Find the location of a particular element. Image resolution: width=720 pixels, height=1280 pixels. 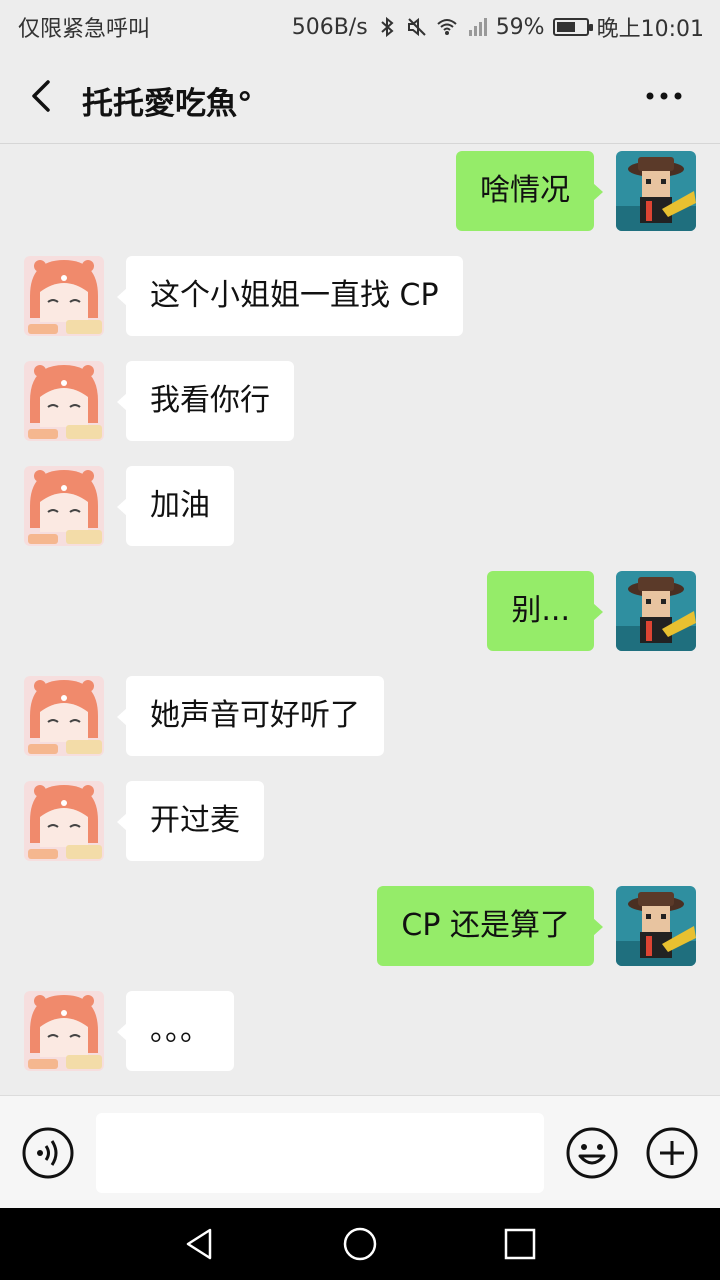

battery-fill is located at coordinates (566, 27).